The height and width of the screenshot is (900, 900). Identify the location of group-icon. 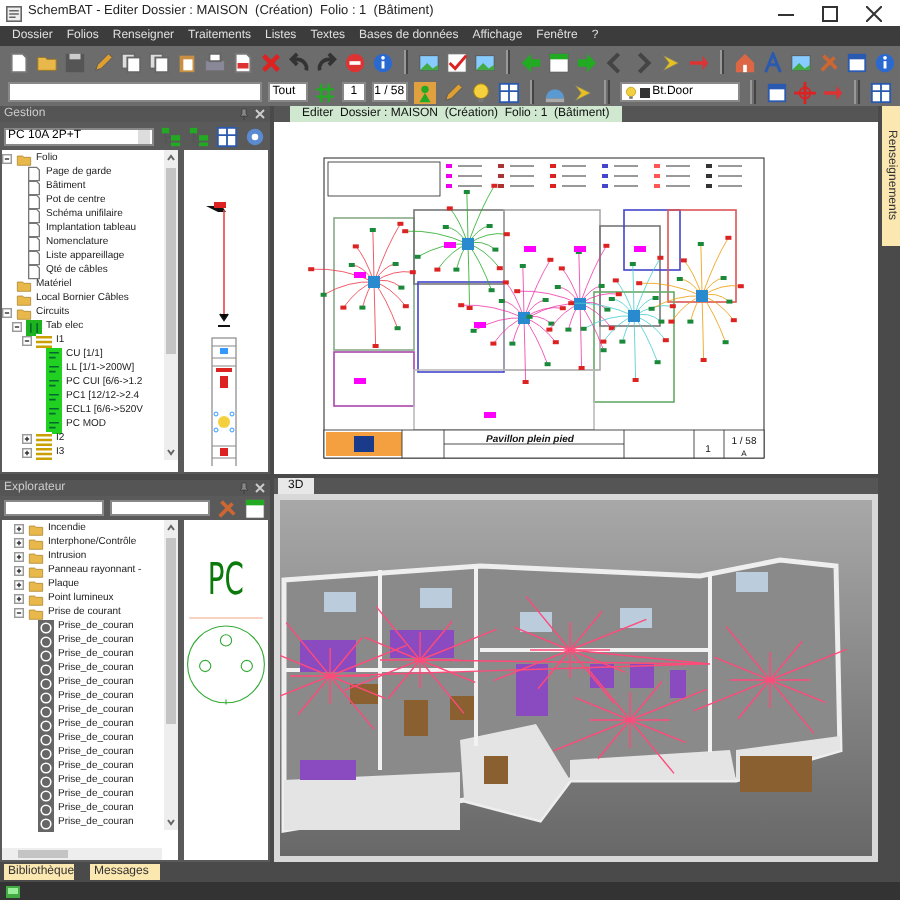
(44, 341).